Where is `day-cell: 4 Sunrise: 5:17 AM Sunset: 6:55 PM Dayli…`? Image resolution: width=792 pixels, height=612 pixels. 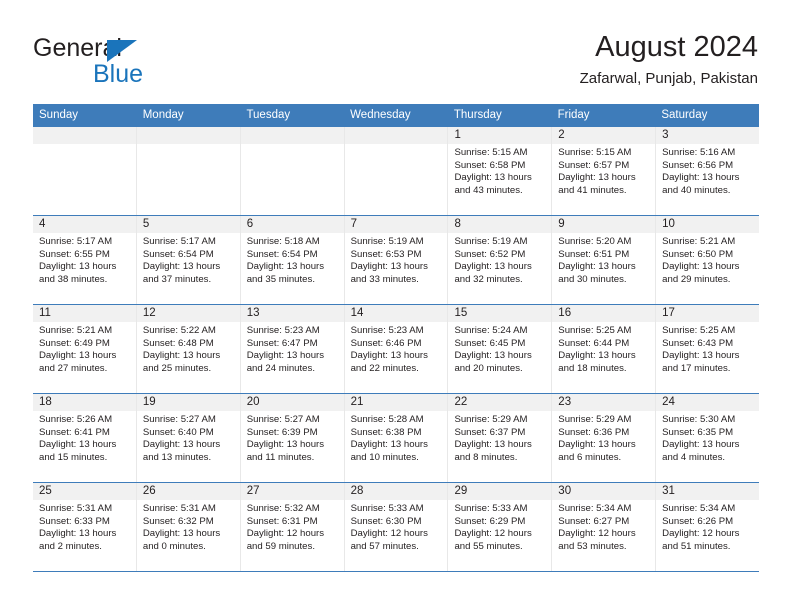
day-cell: 4 Sunrise: 5:17 AM Sunset: 6:55 PM Dayli… is located at coordinates (84, 260).